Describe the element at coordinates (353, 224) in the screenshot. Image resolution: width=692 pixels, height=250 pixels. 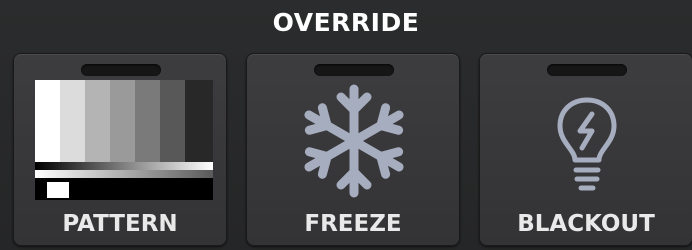
I see `freeze-label: FREEZE` at that location.